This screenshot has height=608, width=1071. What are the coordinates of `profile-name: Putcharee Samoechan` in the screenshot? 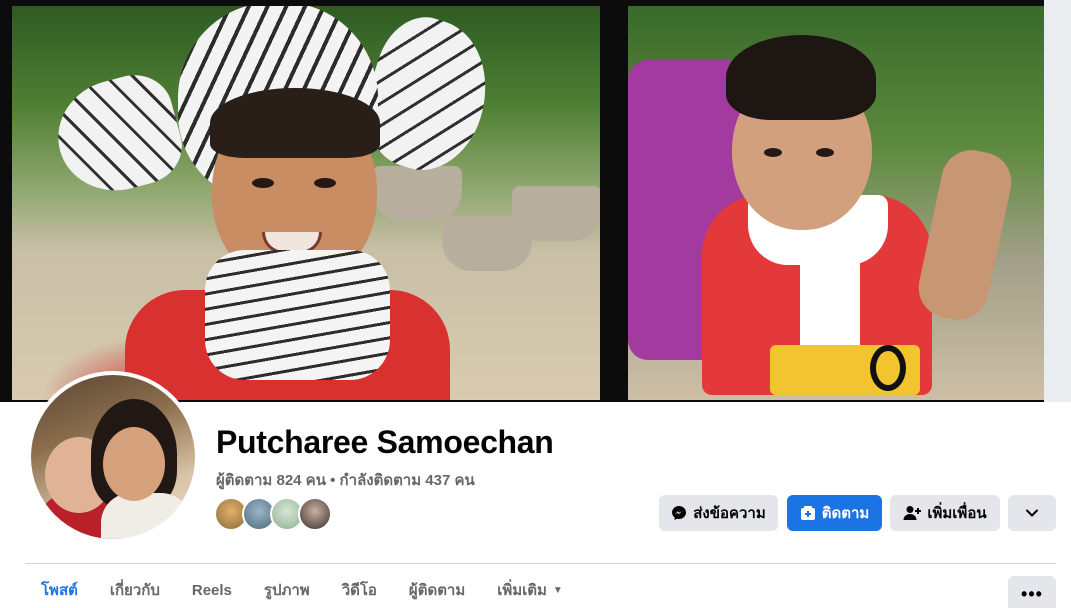 It's located at (385, 442).